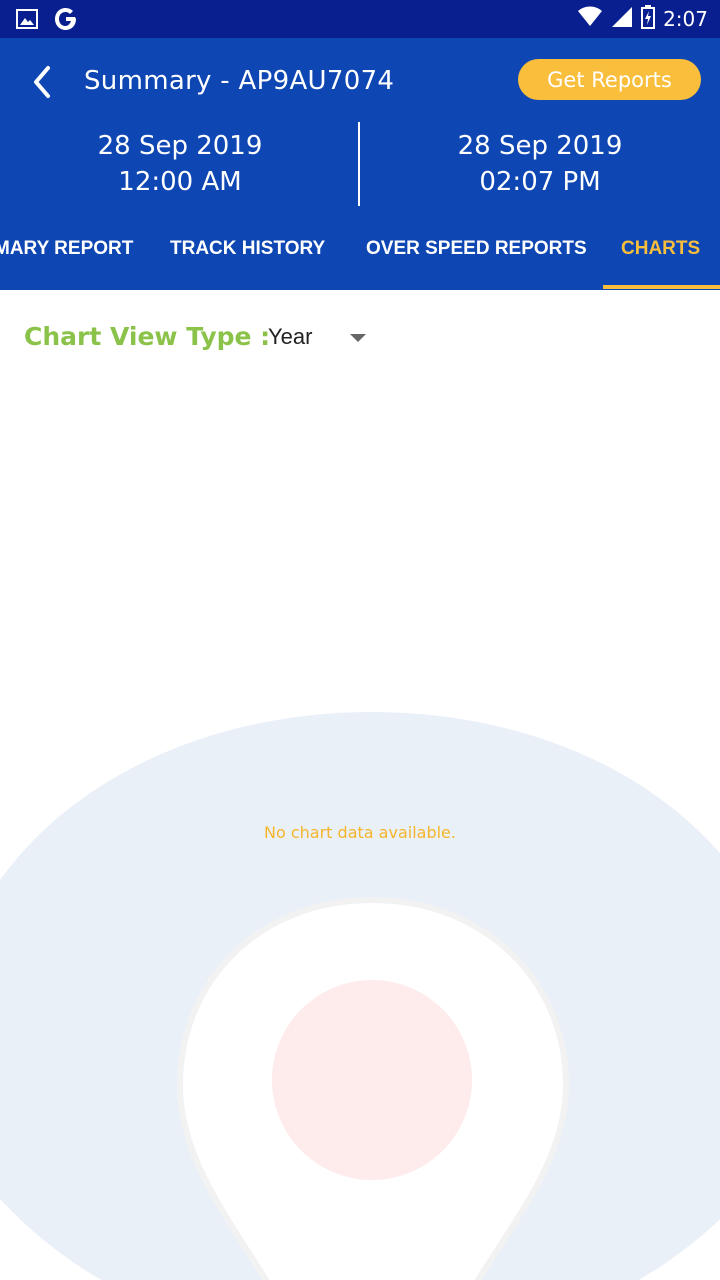  What do you see at coordinates (590, 19) in the screenshot?
I see `wifi-icon` at bounding box center [590, 19].